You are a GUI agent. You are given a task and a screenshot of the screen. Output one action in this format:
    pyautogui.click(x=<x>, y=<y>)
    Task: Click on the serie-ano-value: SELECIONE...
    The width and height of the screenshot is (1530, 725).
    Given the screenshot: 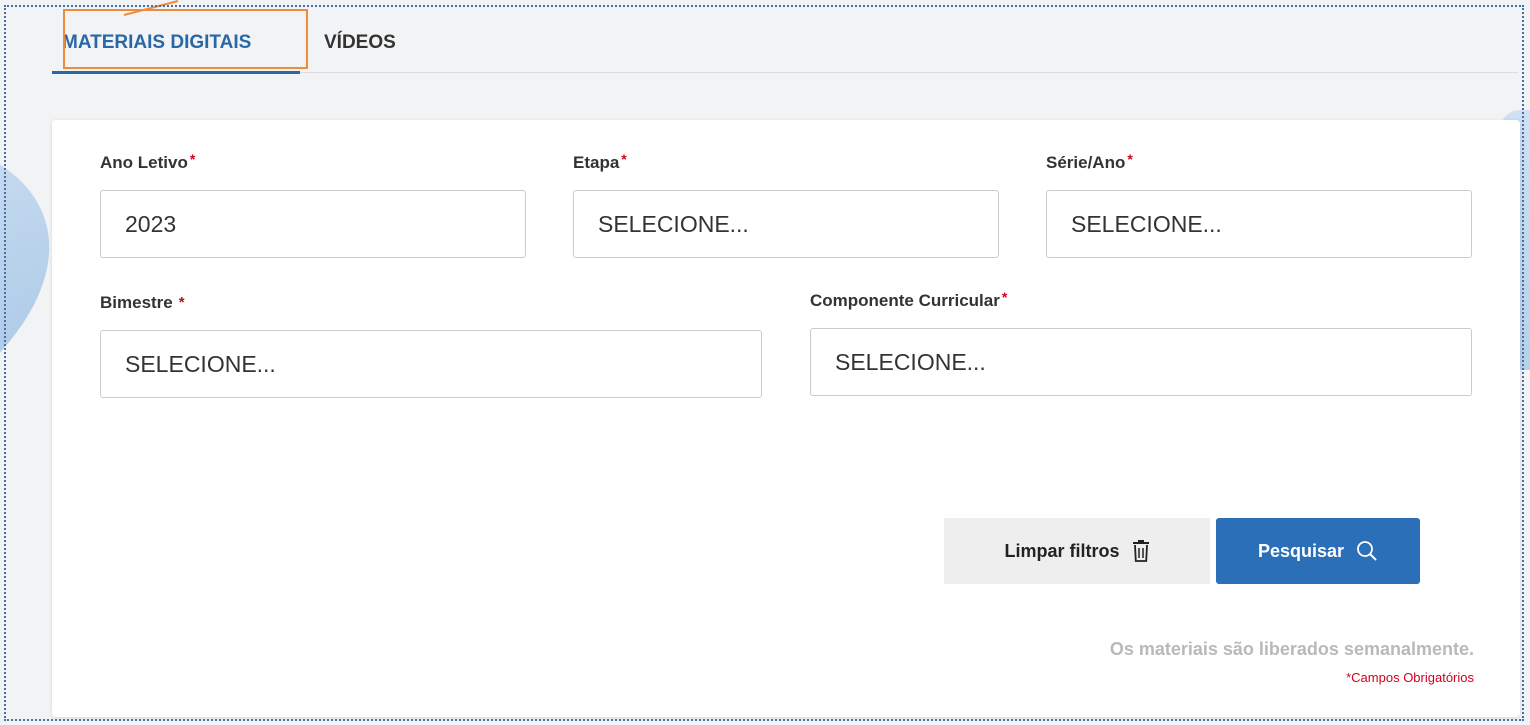 What is the action you would take?
    pyautogui.click(x=1146, y=224)
    